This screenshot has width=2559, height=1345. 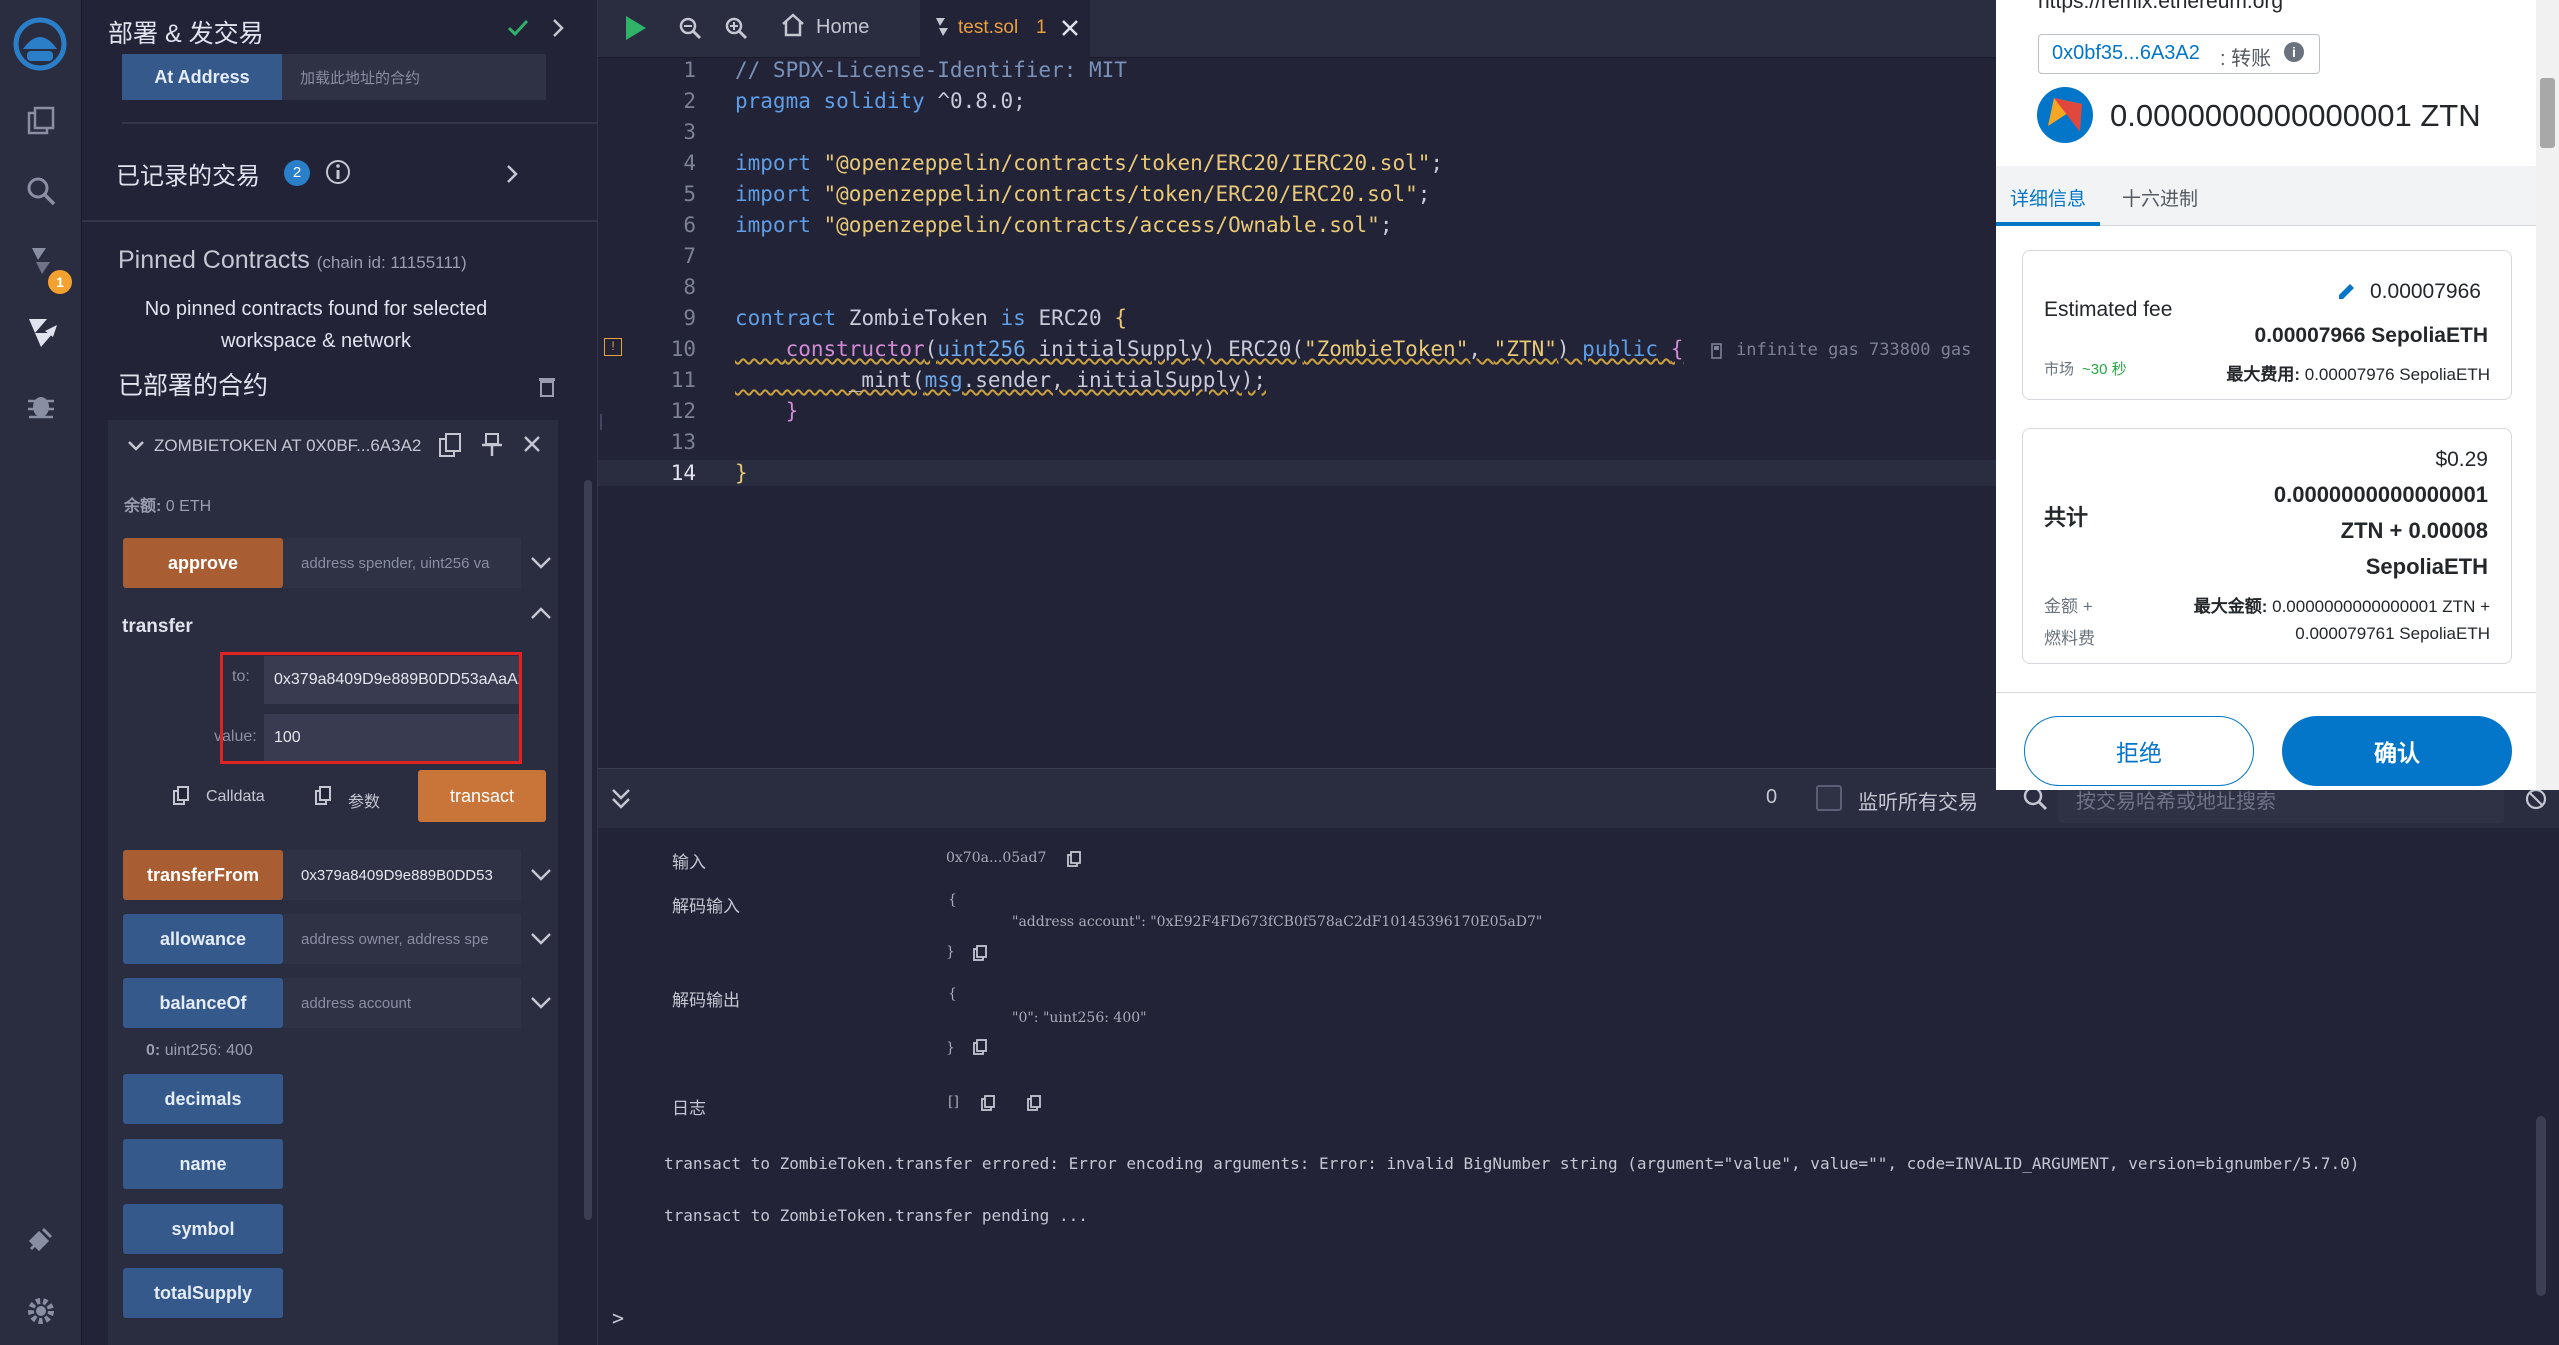 I want to click on copy-decoded-input-icon, so click(x=980, y=953).